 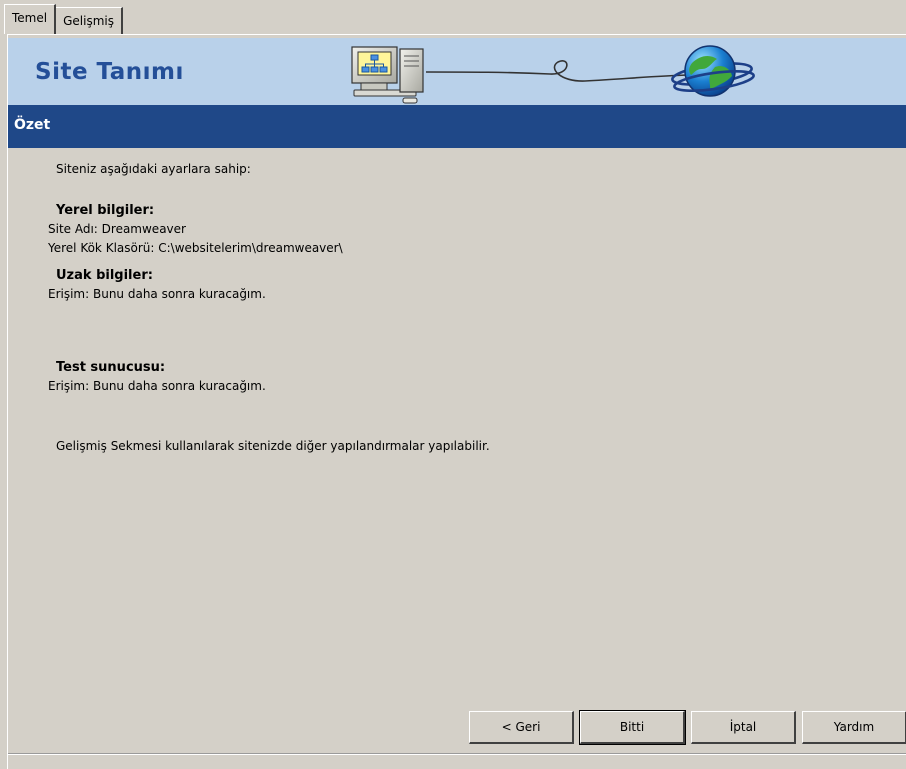 I want to click on remote-access-text: Erişim: Bunu daha sonra kuracağım., so click(x=157, y=294).